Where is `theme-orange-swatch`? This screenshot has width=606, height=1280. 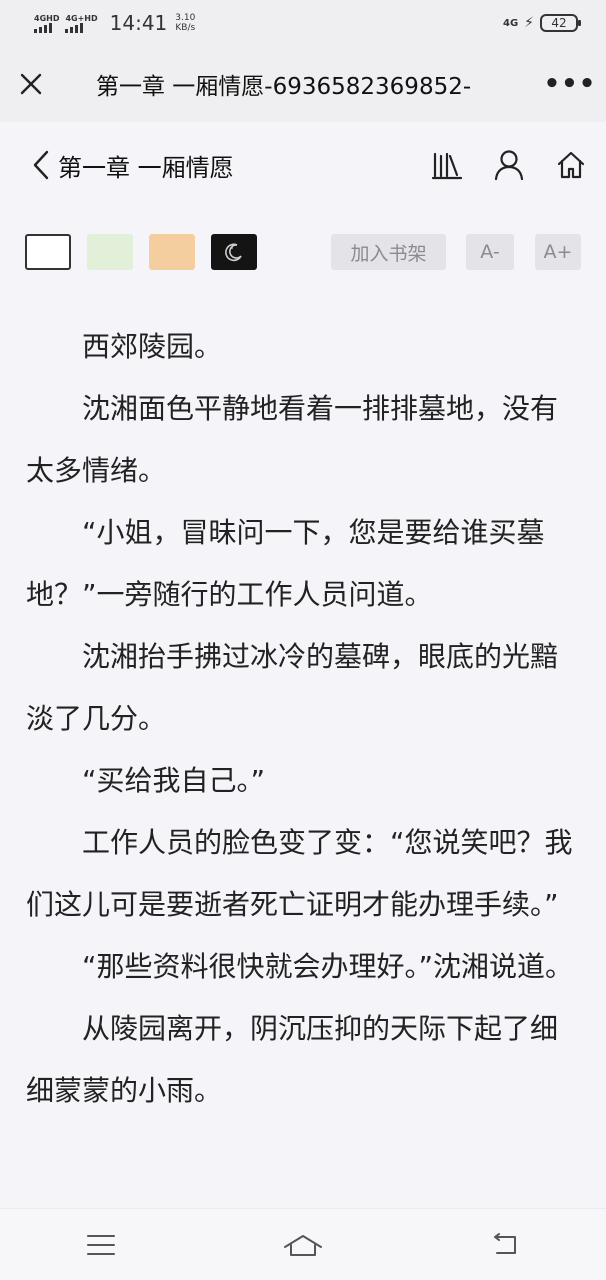 theme-orange-swatch is located at coordinates (172, 252).